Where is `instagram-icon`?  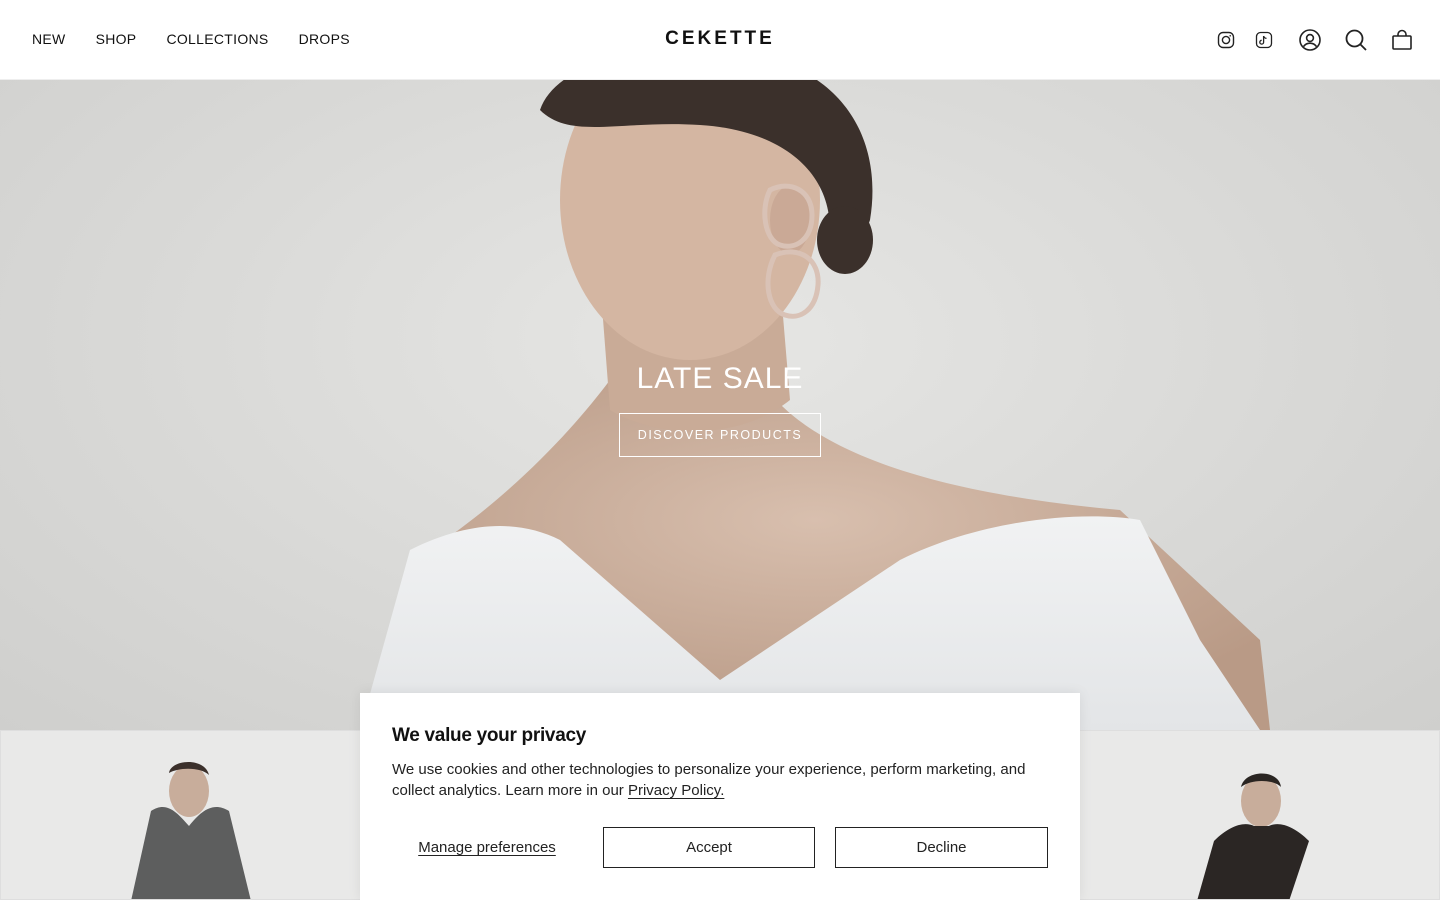
instagram-icon is located at coordinates (1226, 40).